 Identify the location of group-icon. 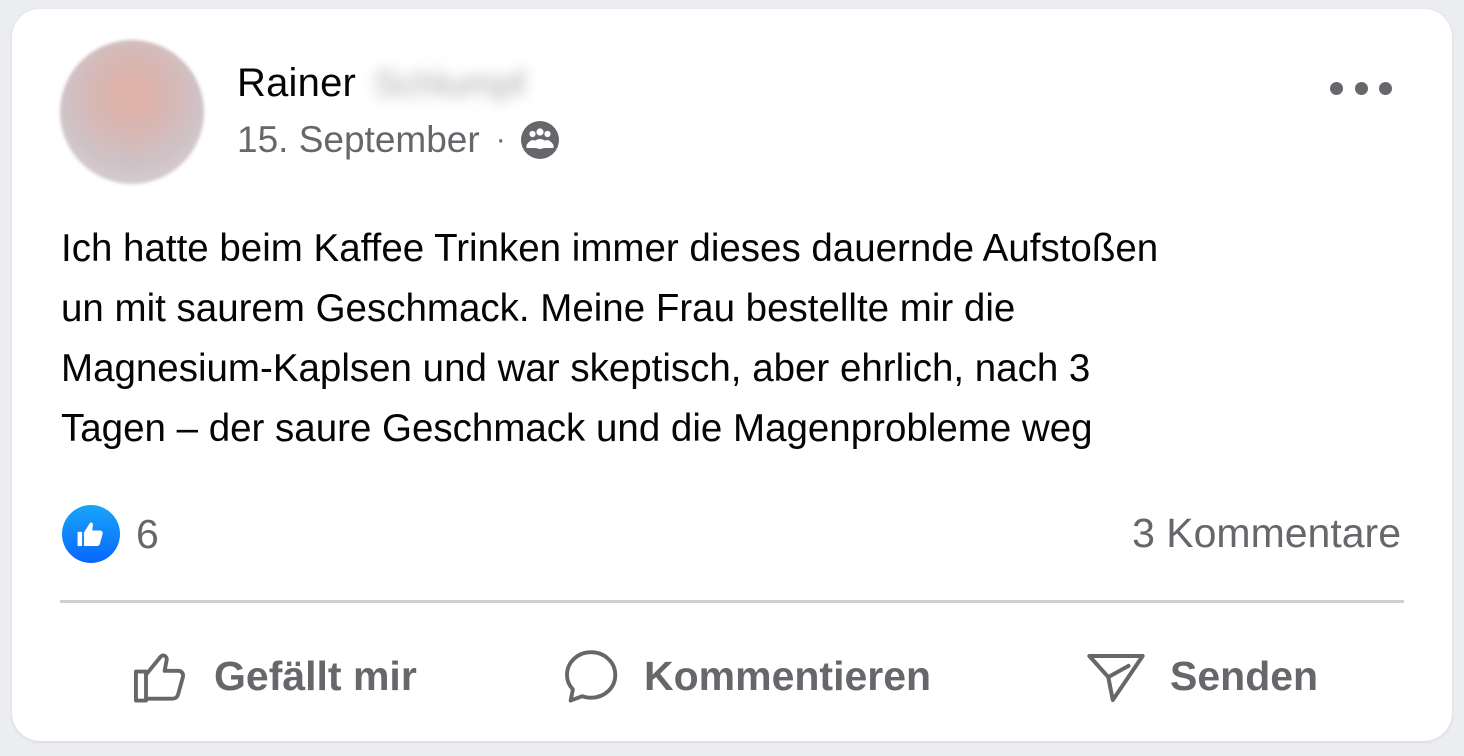
(540, 140).